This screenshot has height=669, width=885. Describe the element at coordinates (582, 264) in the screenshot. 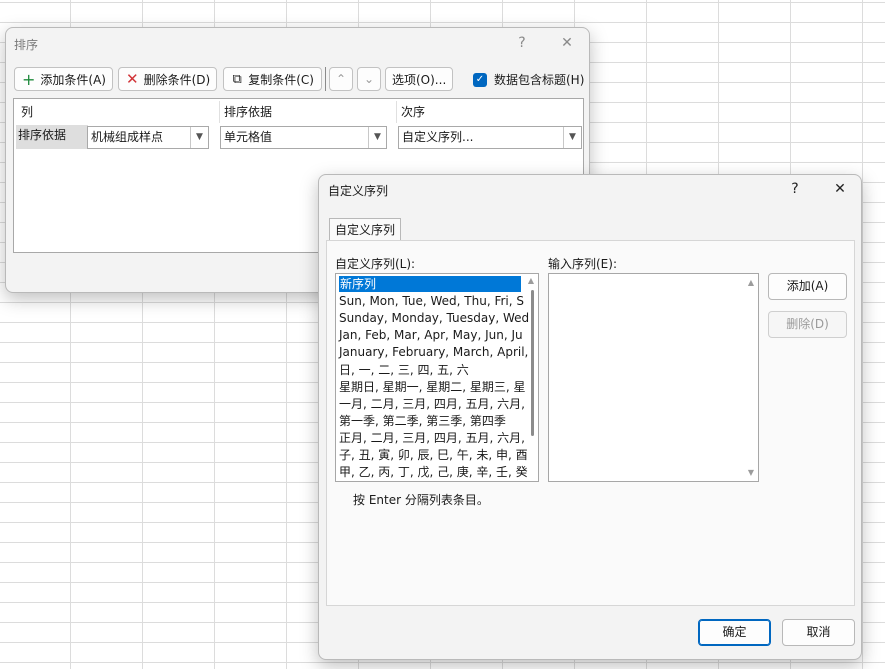

I see `list-entries-label: 输入序列(E):` at that location.